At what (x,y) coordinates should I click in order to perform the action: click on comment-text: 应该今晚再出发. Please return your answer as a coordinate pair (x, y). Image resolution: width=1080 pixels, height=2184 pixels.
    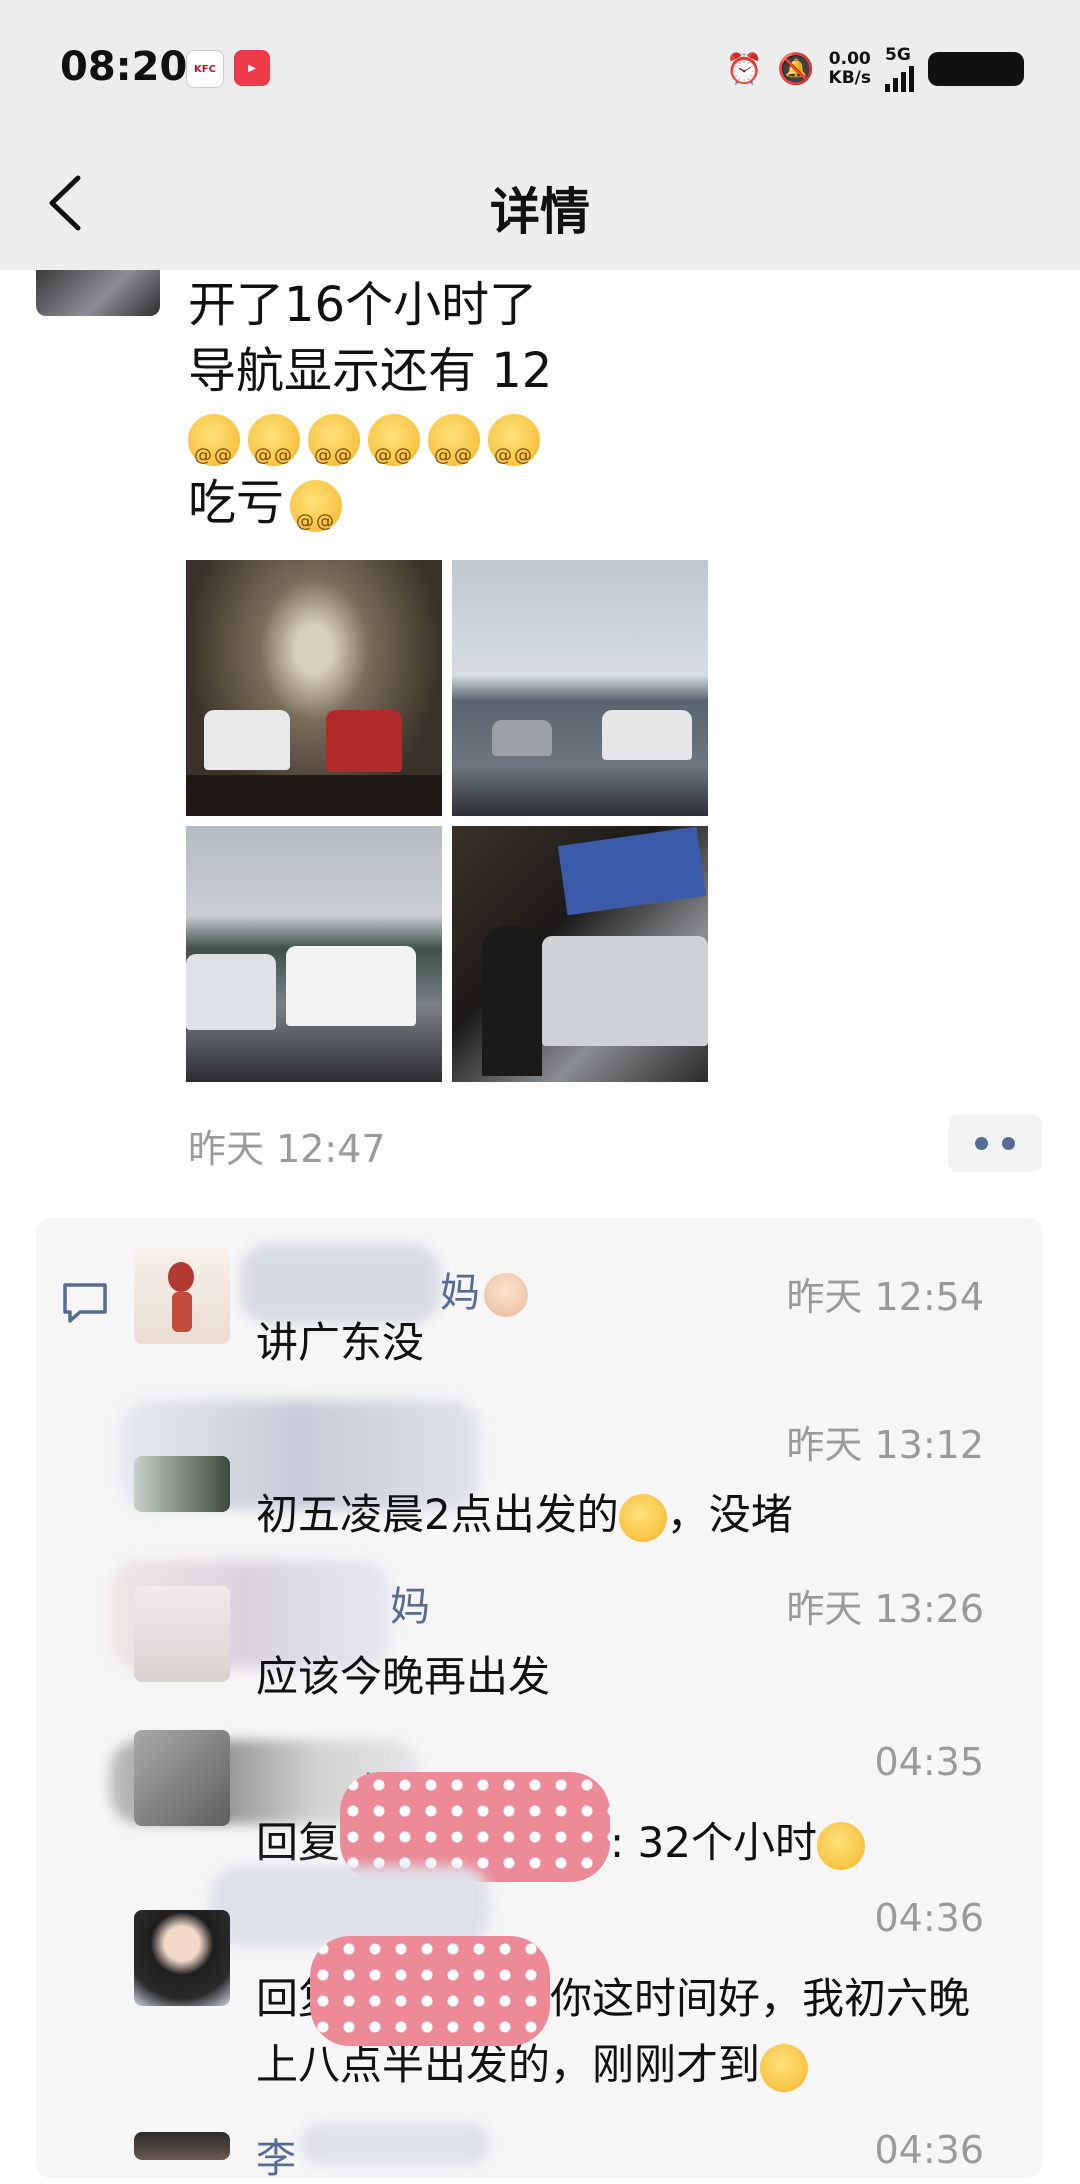
    Looking at the image, I should click on (403, 1676).